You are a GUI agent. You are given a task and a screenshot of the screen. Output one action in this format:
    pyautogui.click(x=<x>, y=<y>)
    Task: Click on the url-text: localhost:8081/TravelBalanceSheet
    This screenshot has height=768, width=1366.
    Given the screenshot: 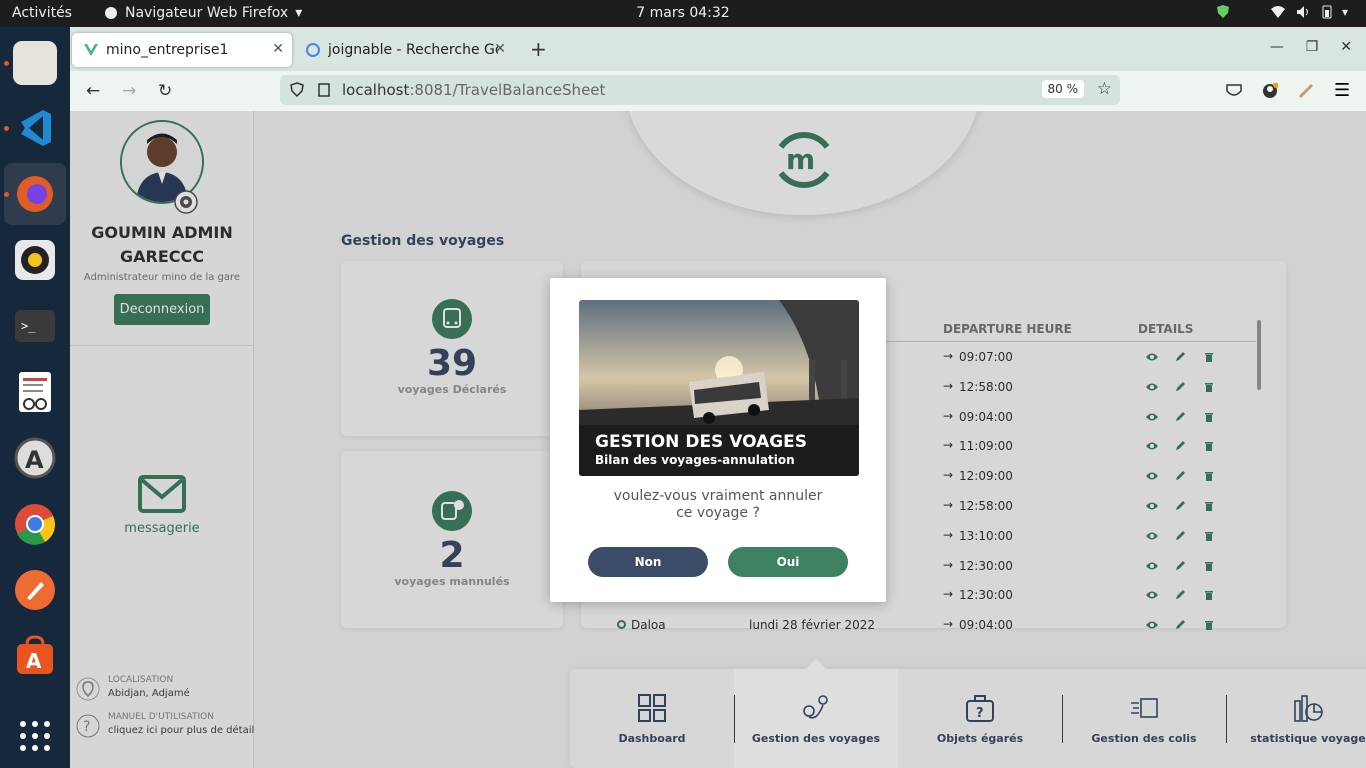 What is the action you would take?
    pyautogui.click(x=474, y=90)
    